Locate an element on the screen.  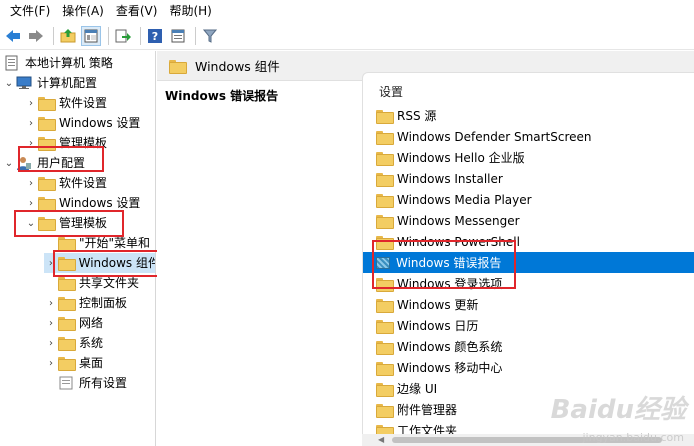
list-item: Windows Defender SmartScreen is located at coordinates (528, 136).